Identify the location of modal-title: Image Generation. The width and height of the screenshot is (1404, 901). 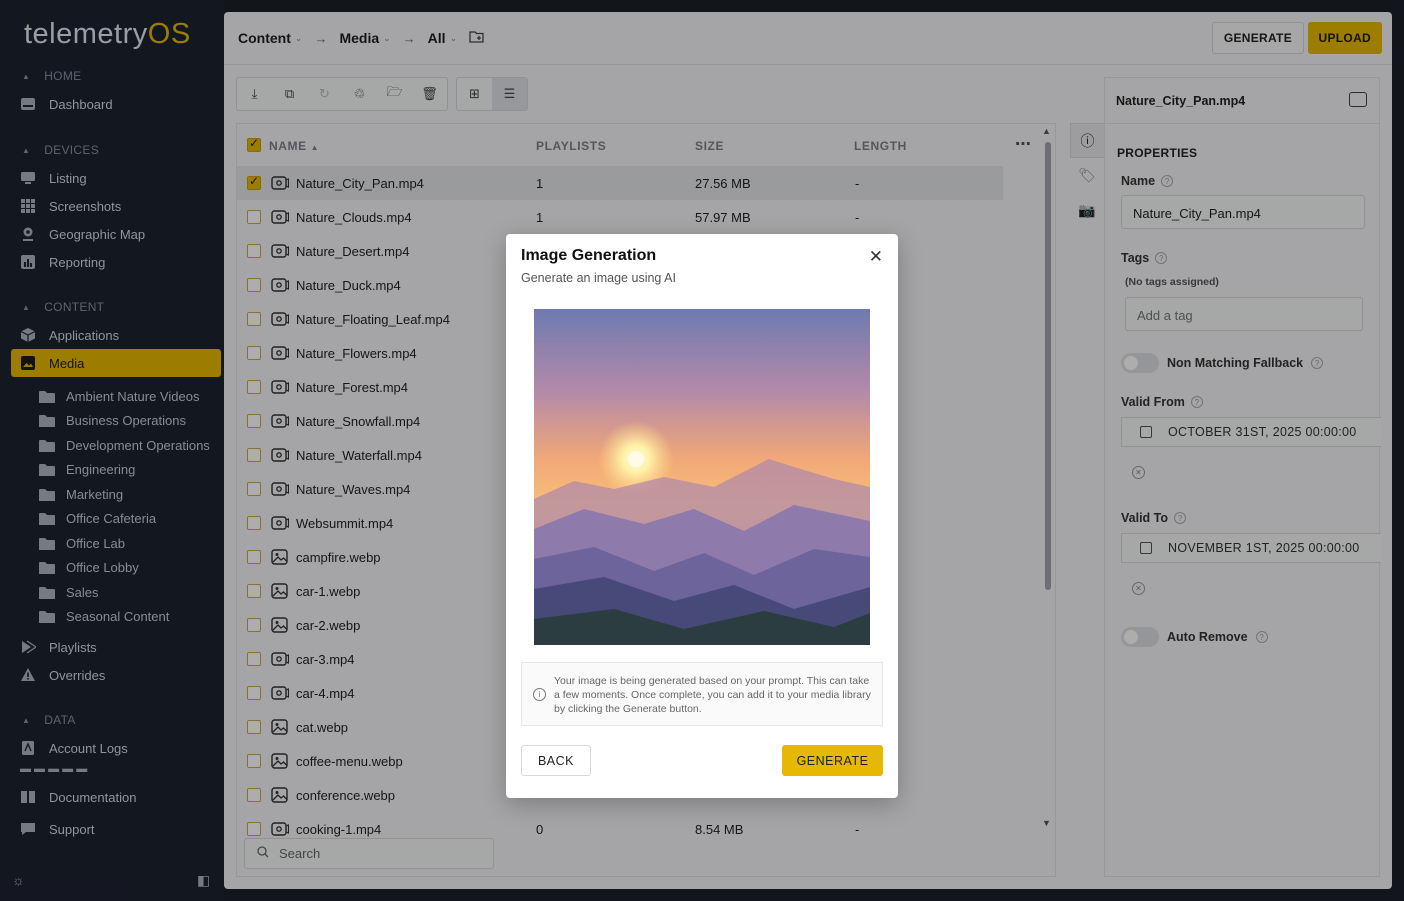
(589, 255).